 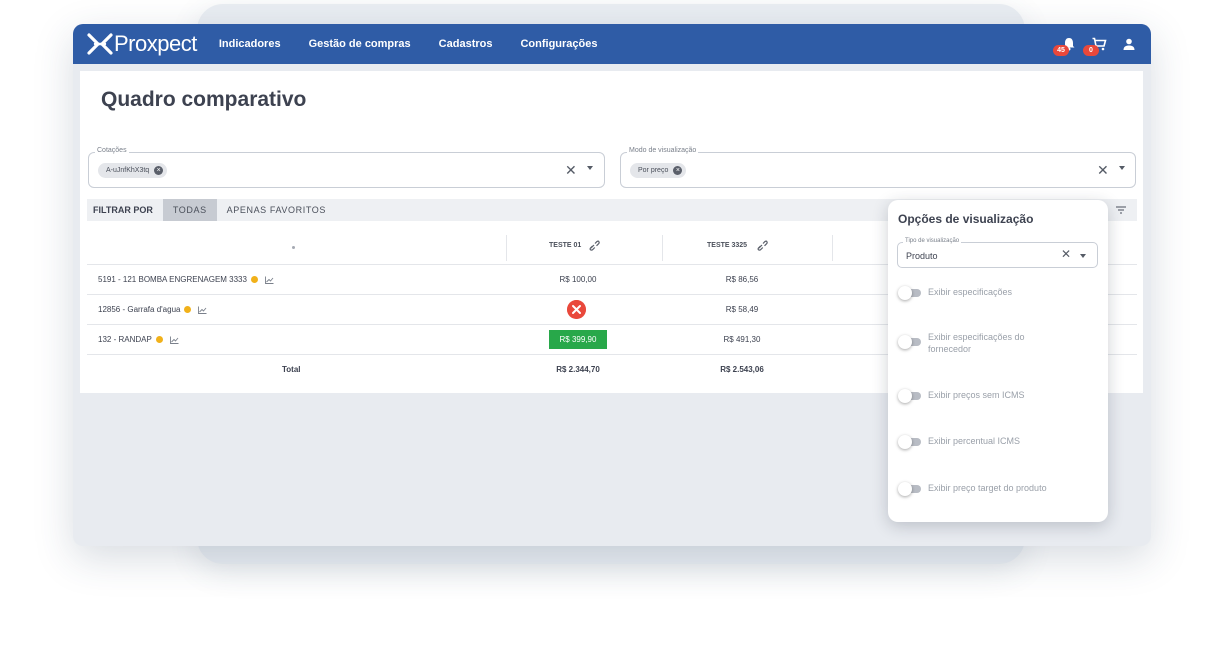 What do you see at coordinates (727, 245) in the screenshot?
I see `column-teste-3325: TESTE 3325` at bounding box center [727, 245].